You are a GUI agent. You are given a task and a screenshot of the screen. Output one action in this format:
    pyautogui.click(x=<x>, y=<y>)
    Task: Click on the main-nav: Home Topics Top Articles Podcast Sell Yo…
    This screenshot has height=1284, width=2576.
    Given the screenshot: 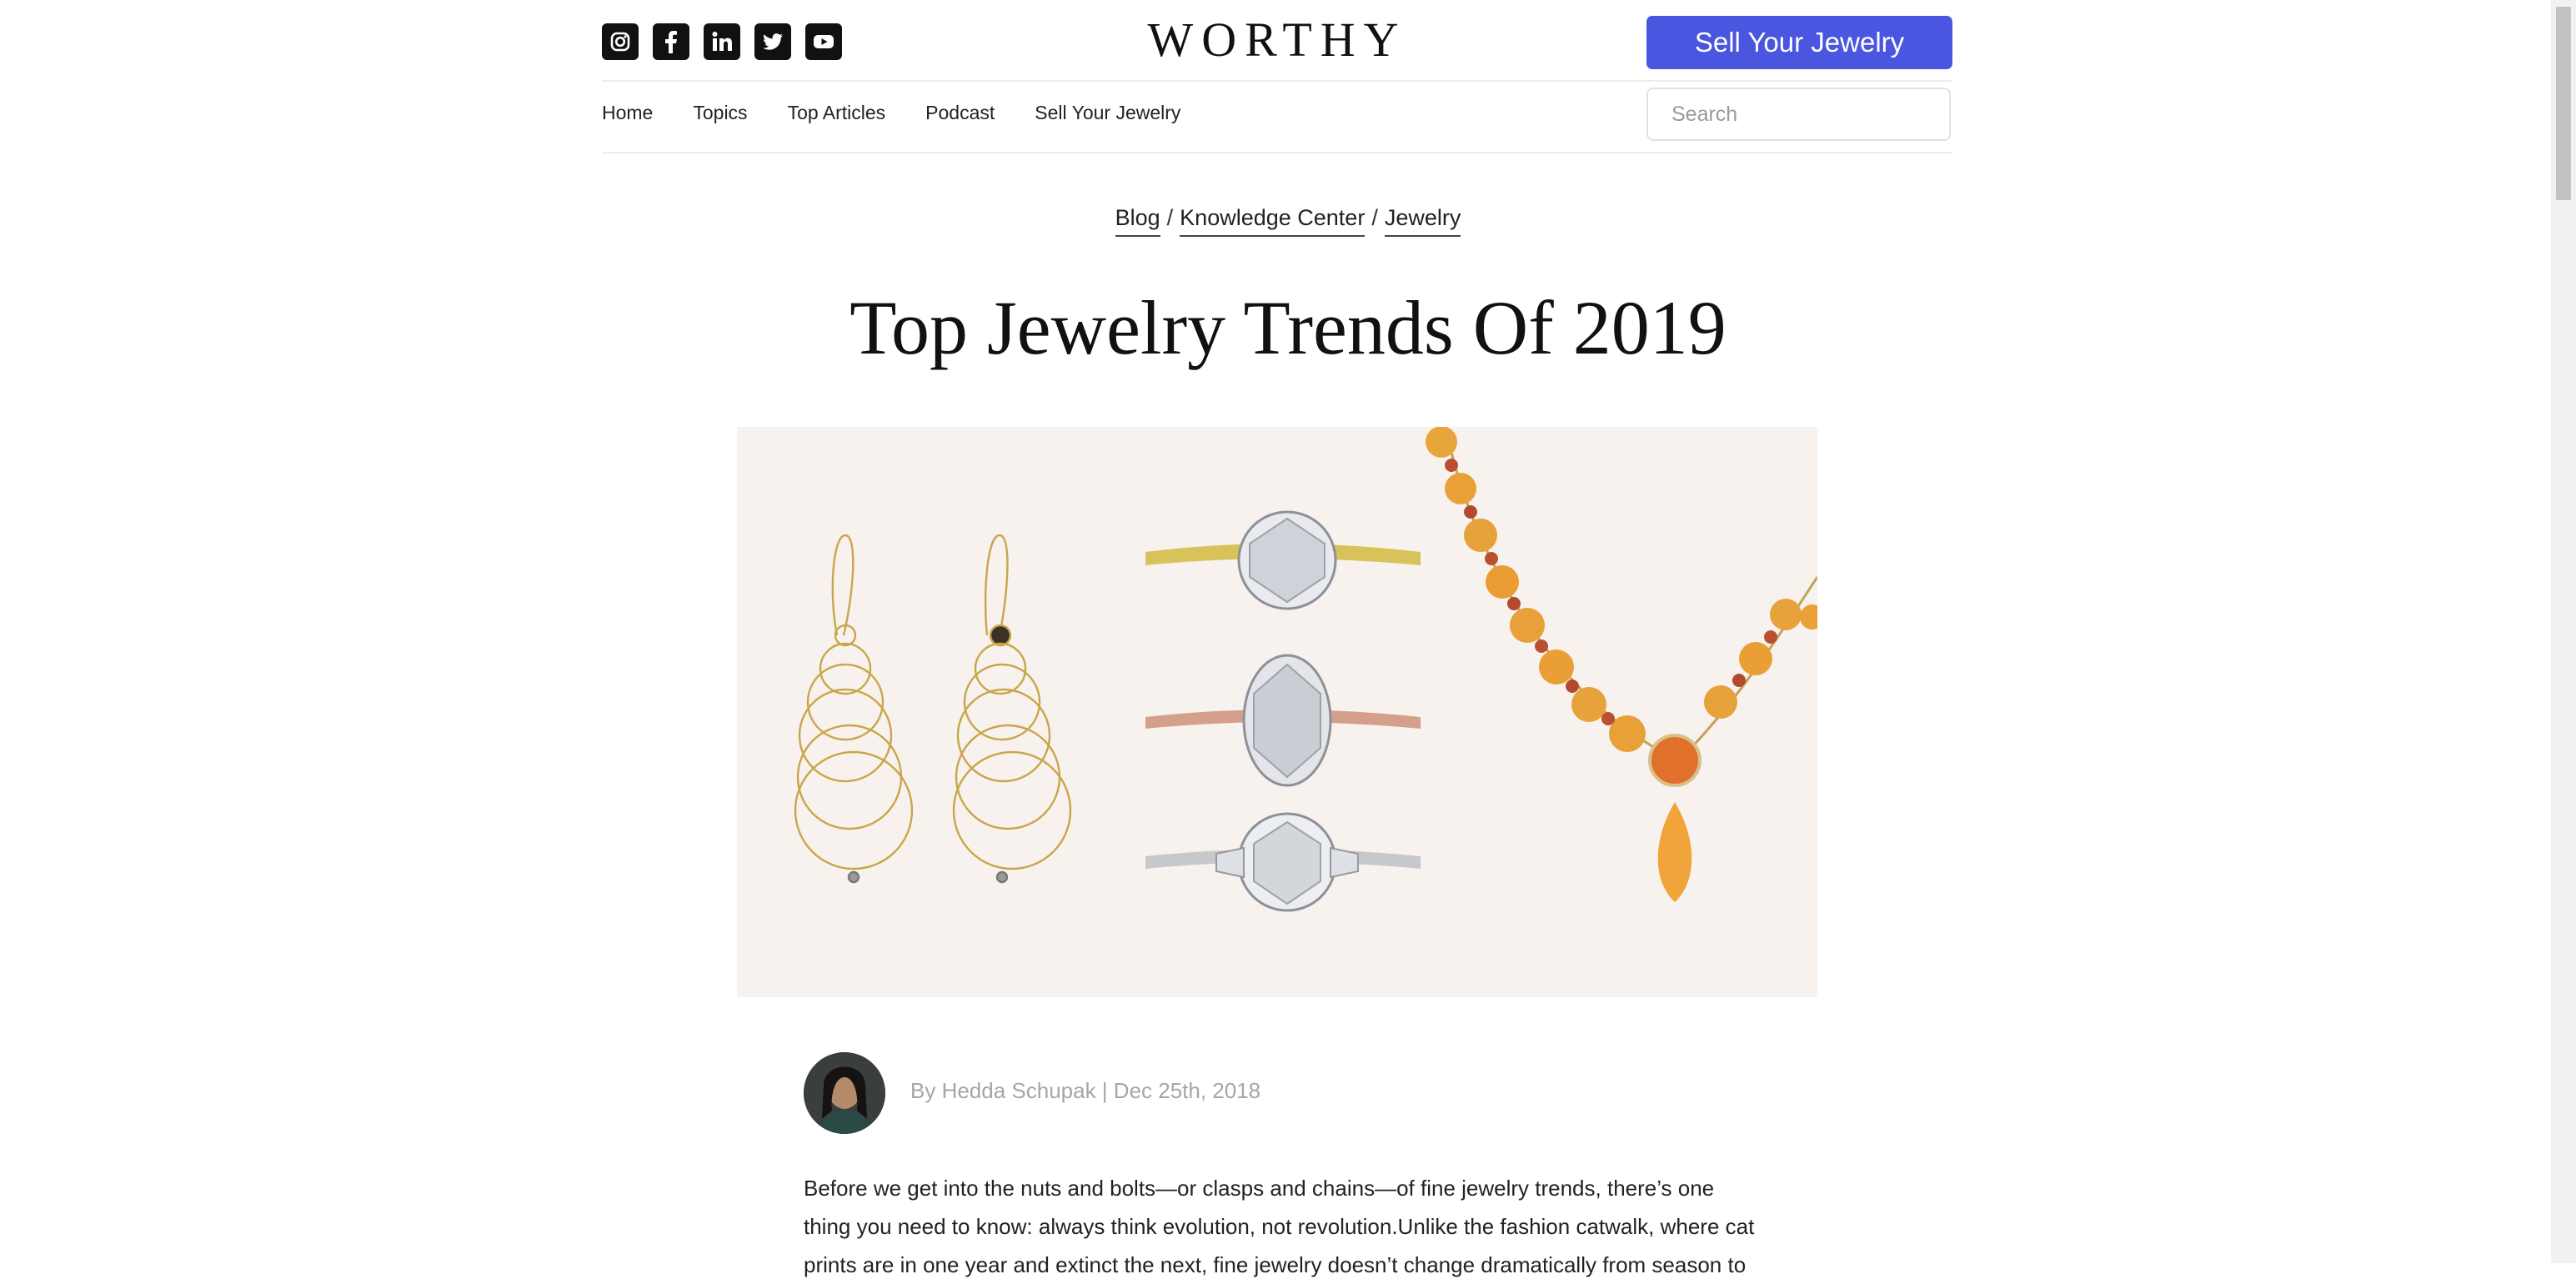 What is the action you would take?
    pyautogui.click(x=891, y=113)
    